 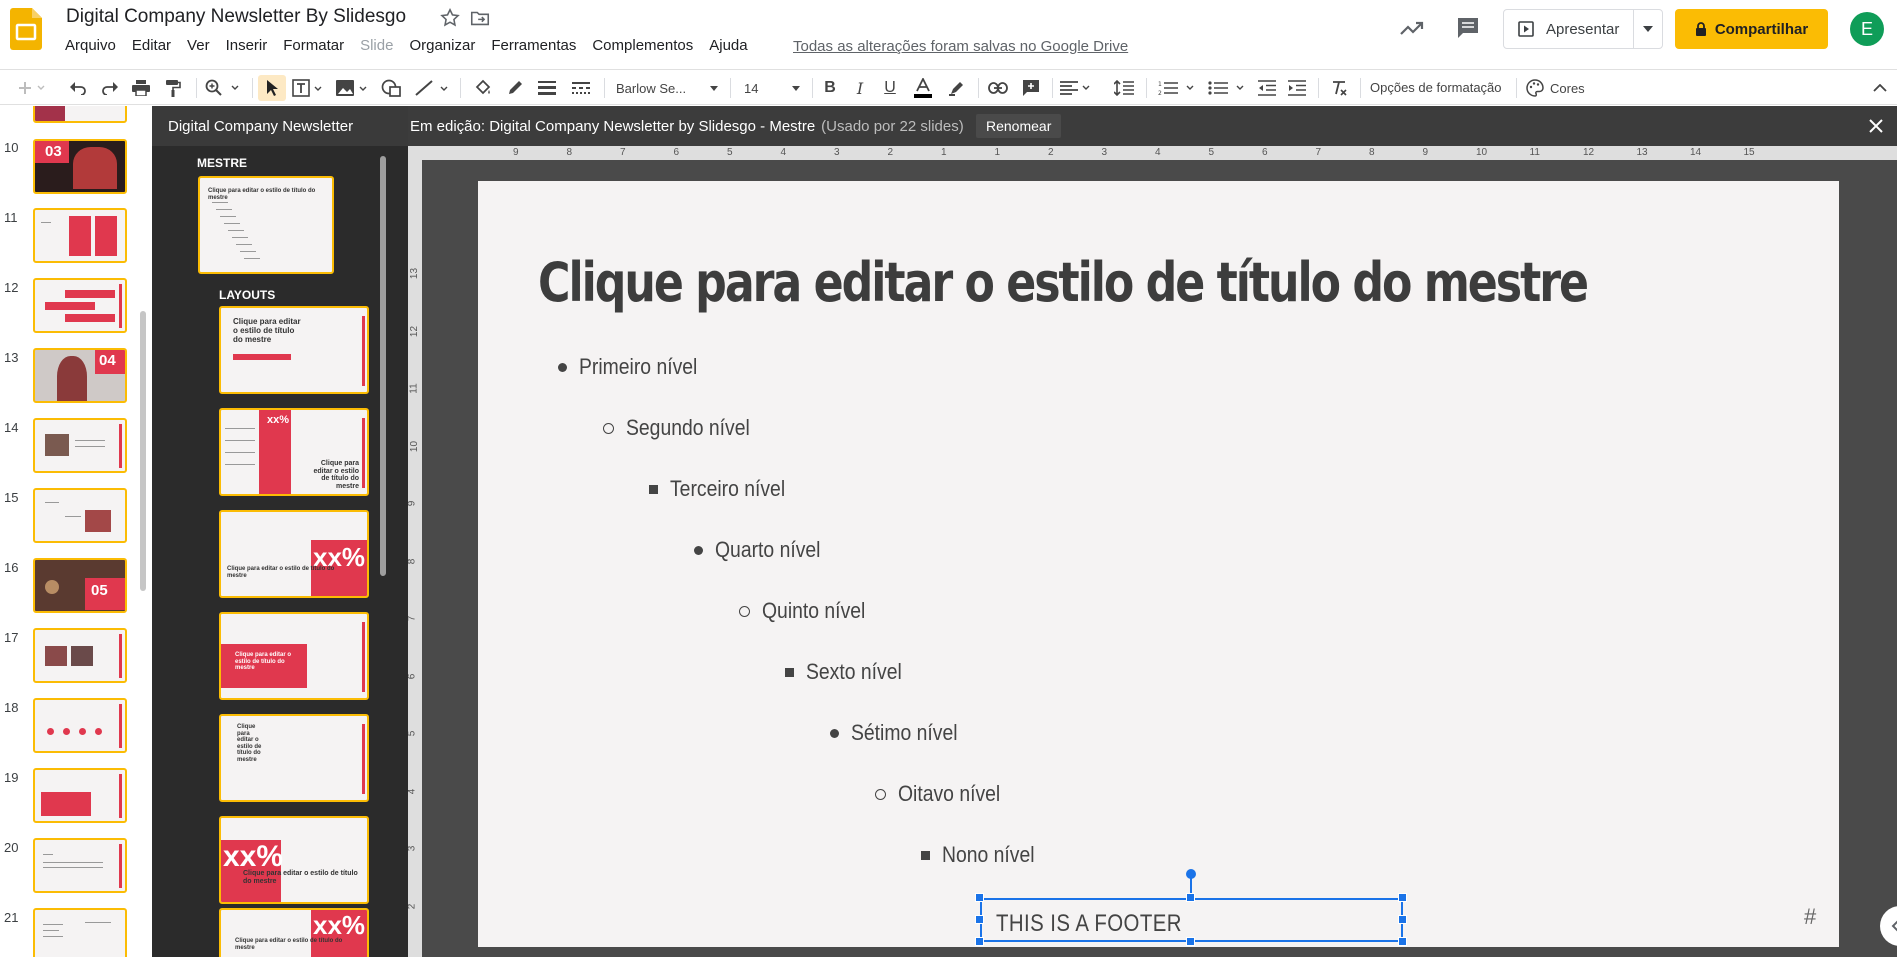 What do you see at coordinates (1019, 126) in the screenshot?
I see `rename-button: Renomear` at bounding box center [1019, 126].